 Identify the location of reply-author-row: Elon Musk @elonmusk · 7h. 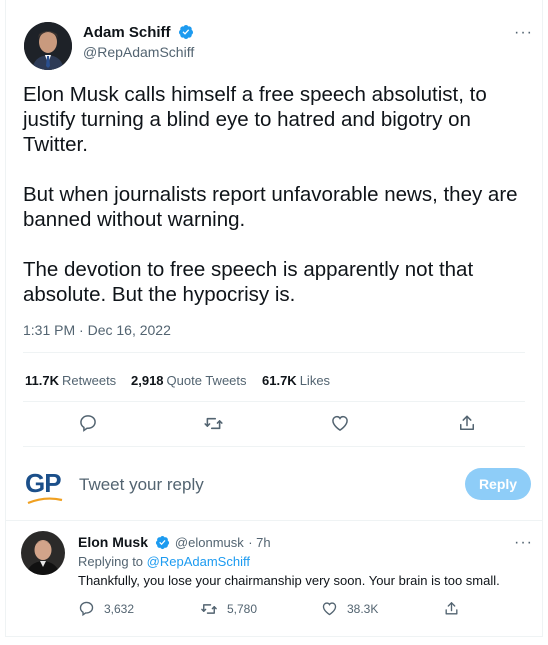
(174, 544).